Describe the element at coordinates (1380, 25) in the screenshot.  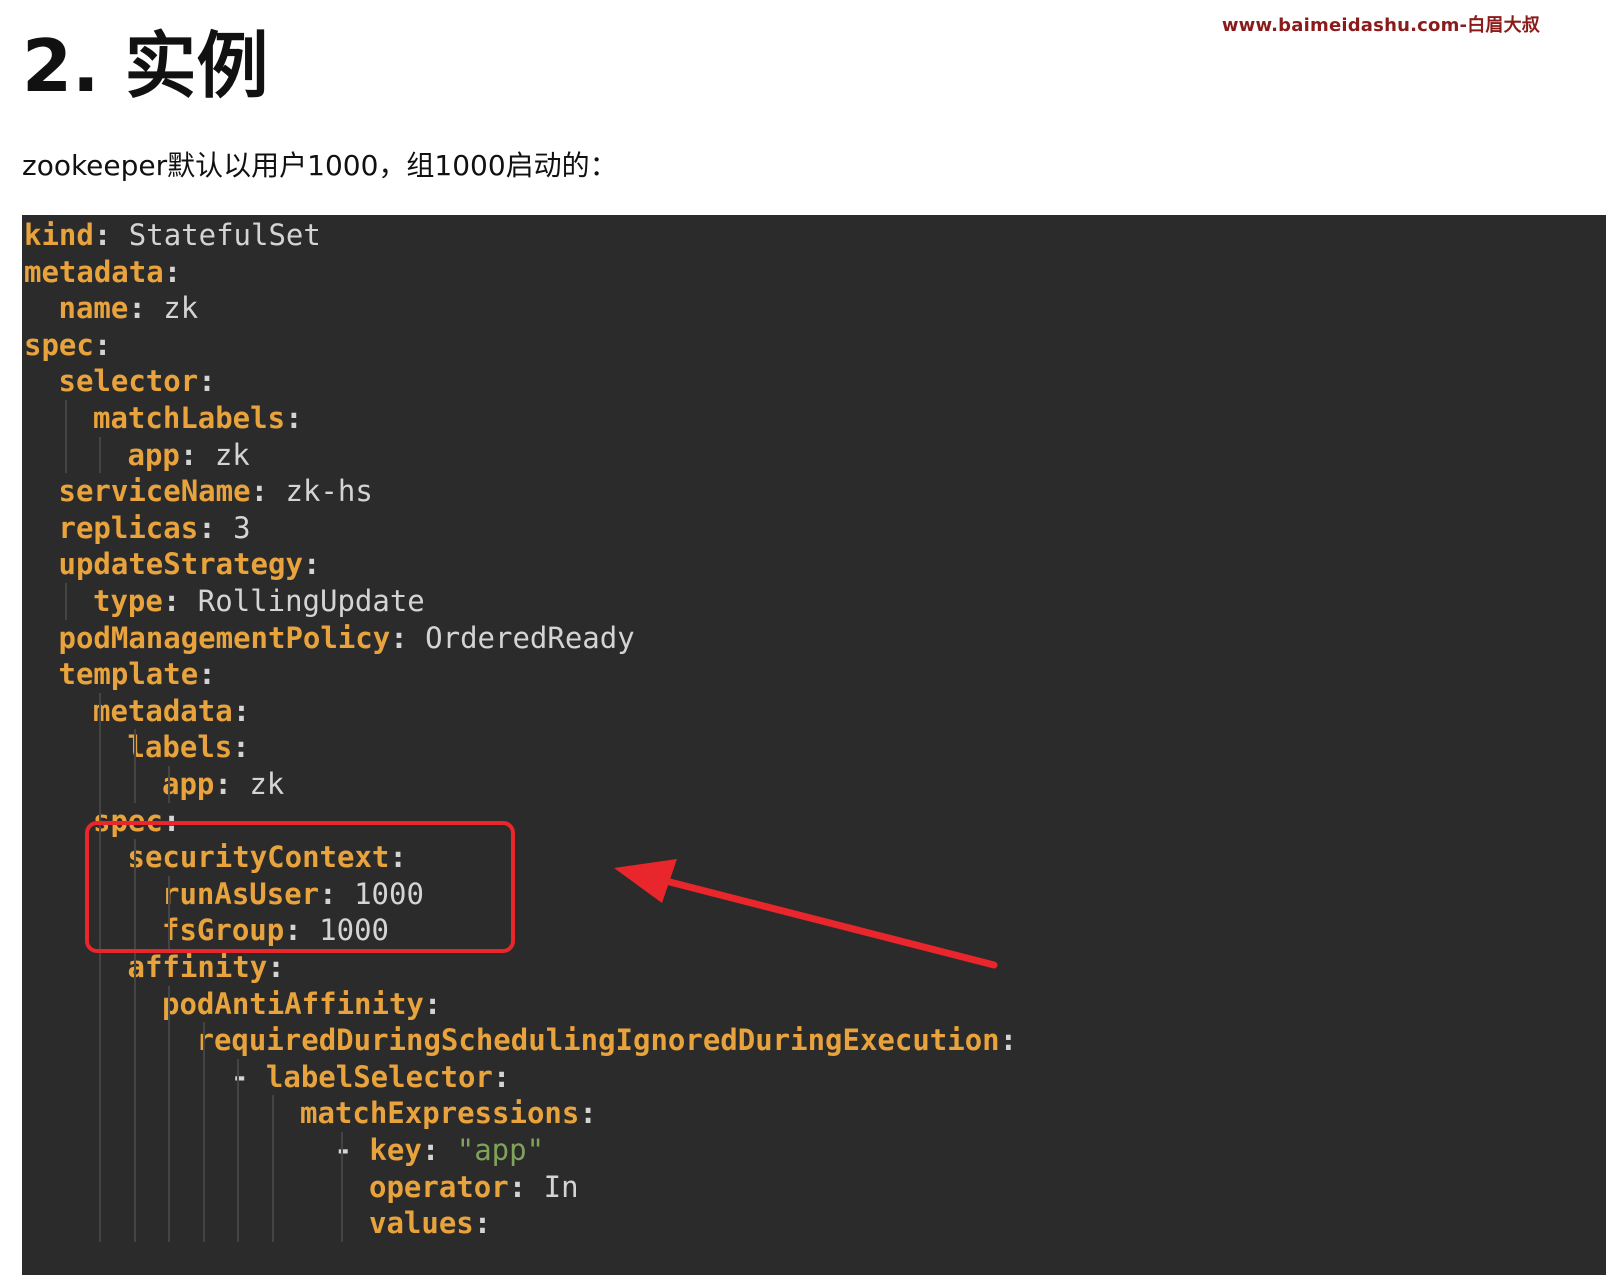
I see `site-watermark: www.baimeidashu.com-白眉大叔` at that location.